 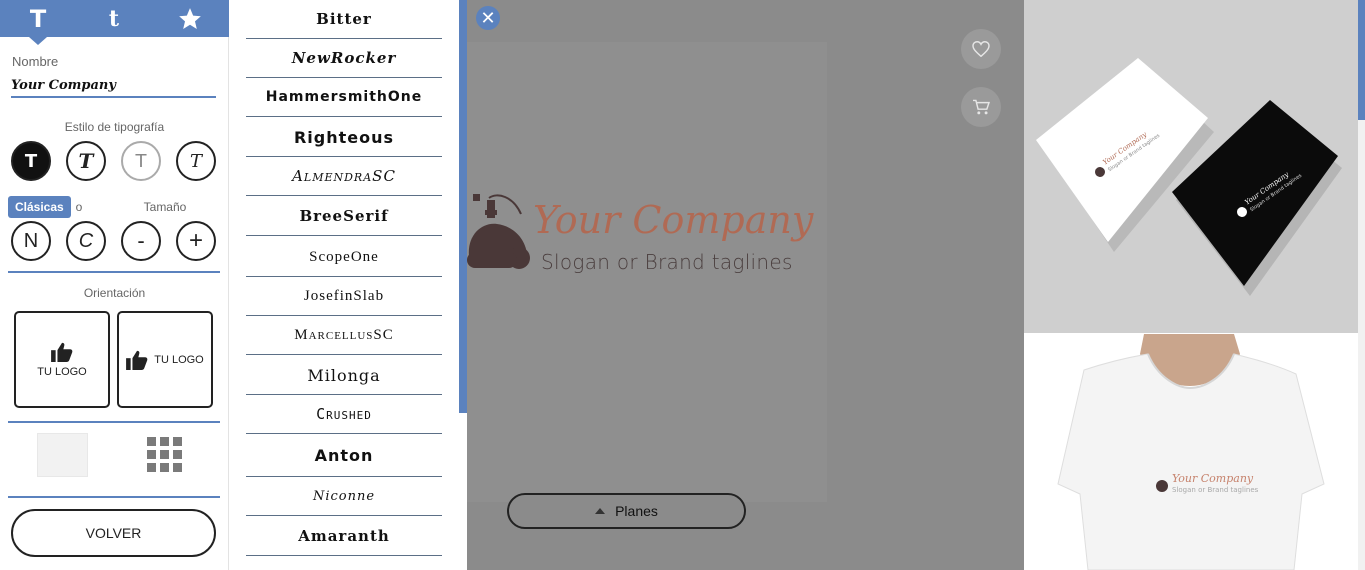 What do you see at coordinates (344, 19) in the screenshot?
I see `font-item-bitter: Bitter` at bounding box center [344, 19].